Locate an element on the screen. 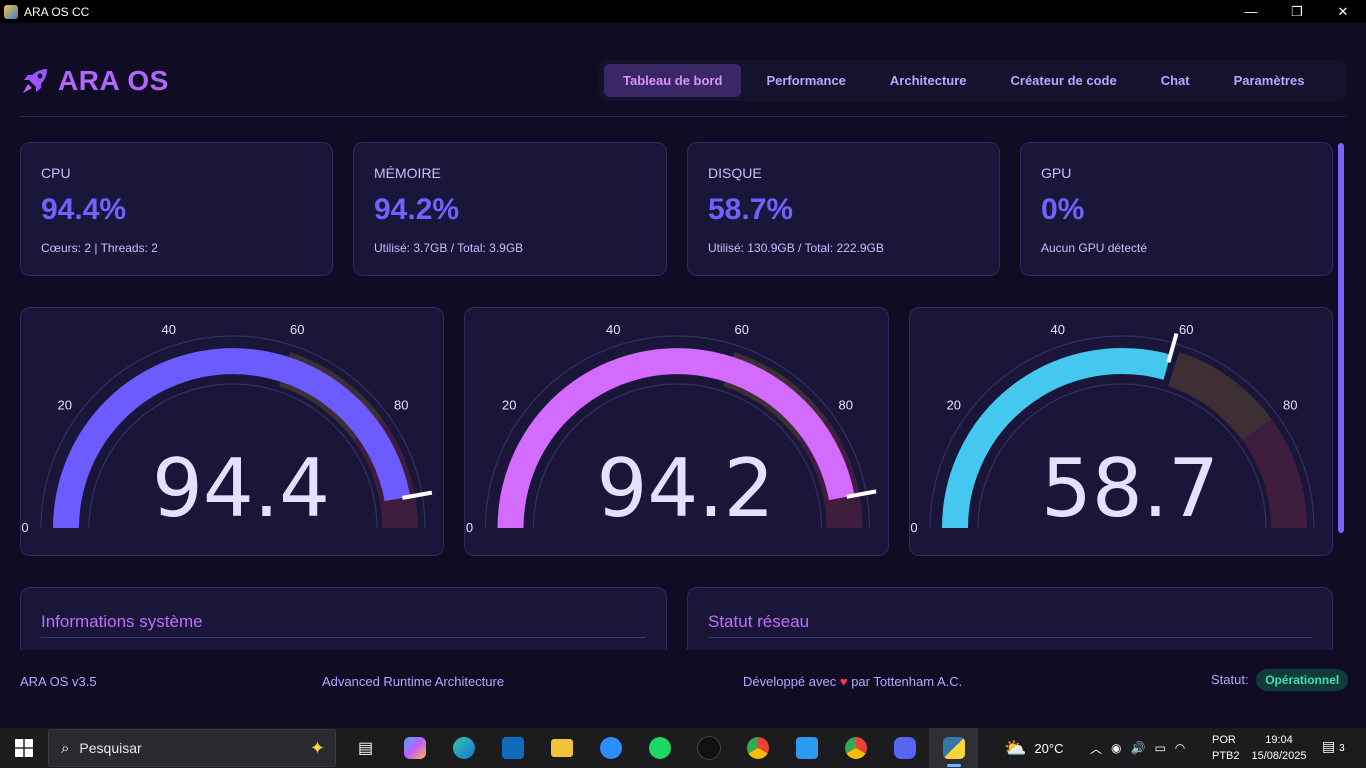 This screenshot has height=768, width=1366. tab-architecture: Architecture is located at coordinates (928, 80).